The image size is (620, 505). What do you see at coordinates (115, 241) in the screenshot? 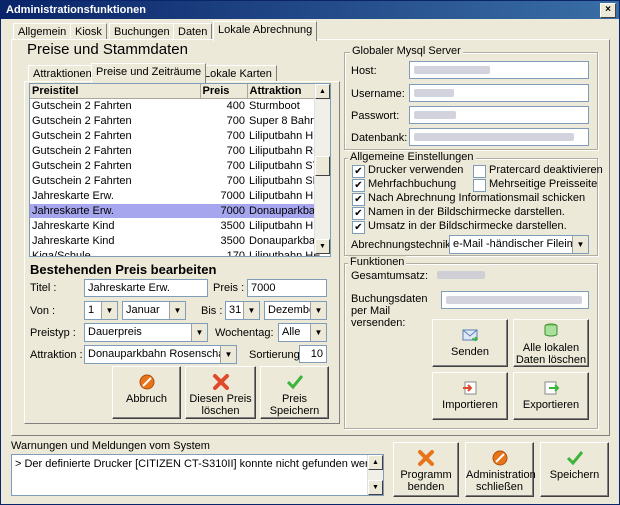
I see `cell-preistitel: Jahreskarte Kind` at bounding box center [115, 241].